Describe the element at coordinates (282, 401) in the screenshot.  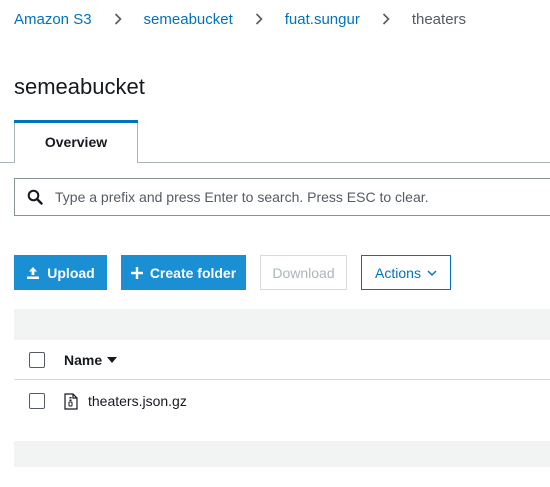
I see `table-row: theaters.json.gz` at that location.